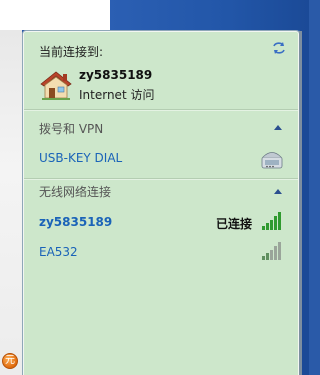 The height and width of the screenshot is (375, 320). Describe the element at coordinates (11, 202) in the screenshot. I see `background-window-edge` at that location.